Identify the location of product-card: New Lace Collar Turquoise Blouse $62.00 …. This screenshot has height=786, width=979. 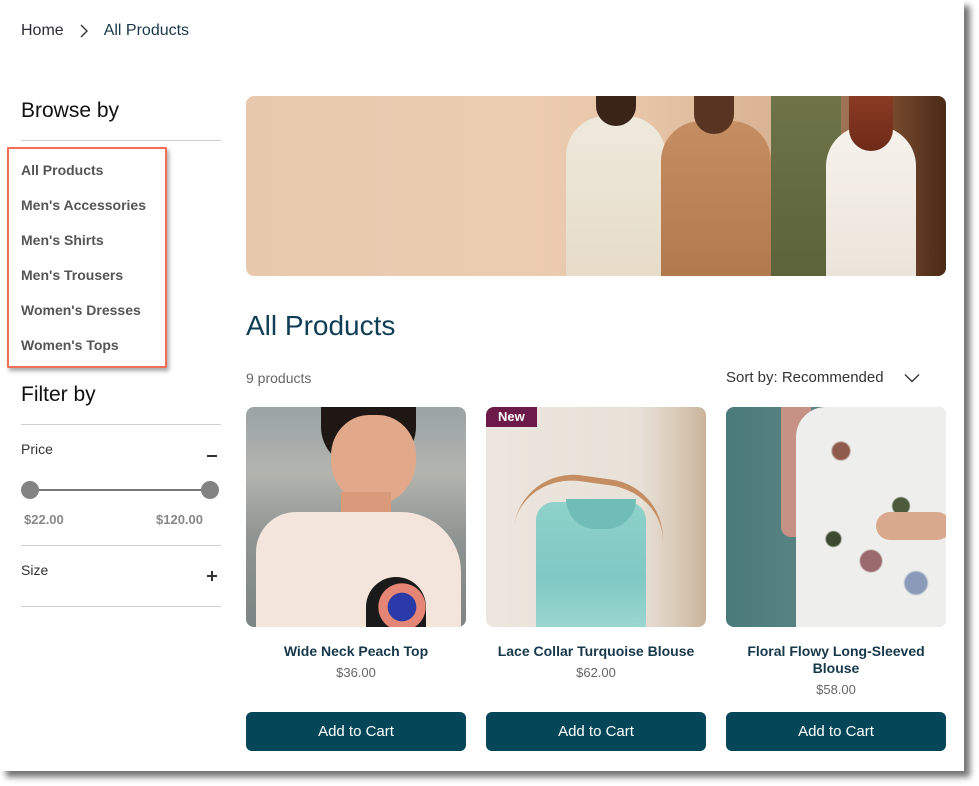
(596, 579).